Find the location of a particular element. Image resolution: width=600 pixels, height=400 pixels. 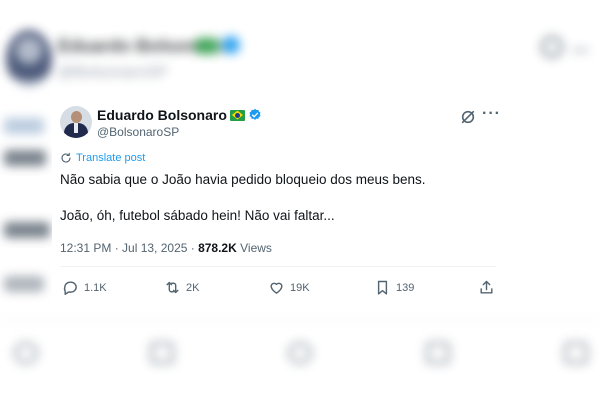

bookmark-count: 139 is located at coordinates (405, 287).